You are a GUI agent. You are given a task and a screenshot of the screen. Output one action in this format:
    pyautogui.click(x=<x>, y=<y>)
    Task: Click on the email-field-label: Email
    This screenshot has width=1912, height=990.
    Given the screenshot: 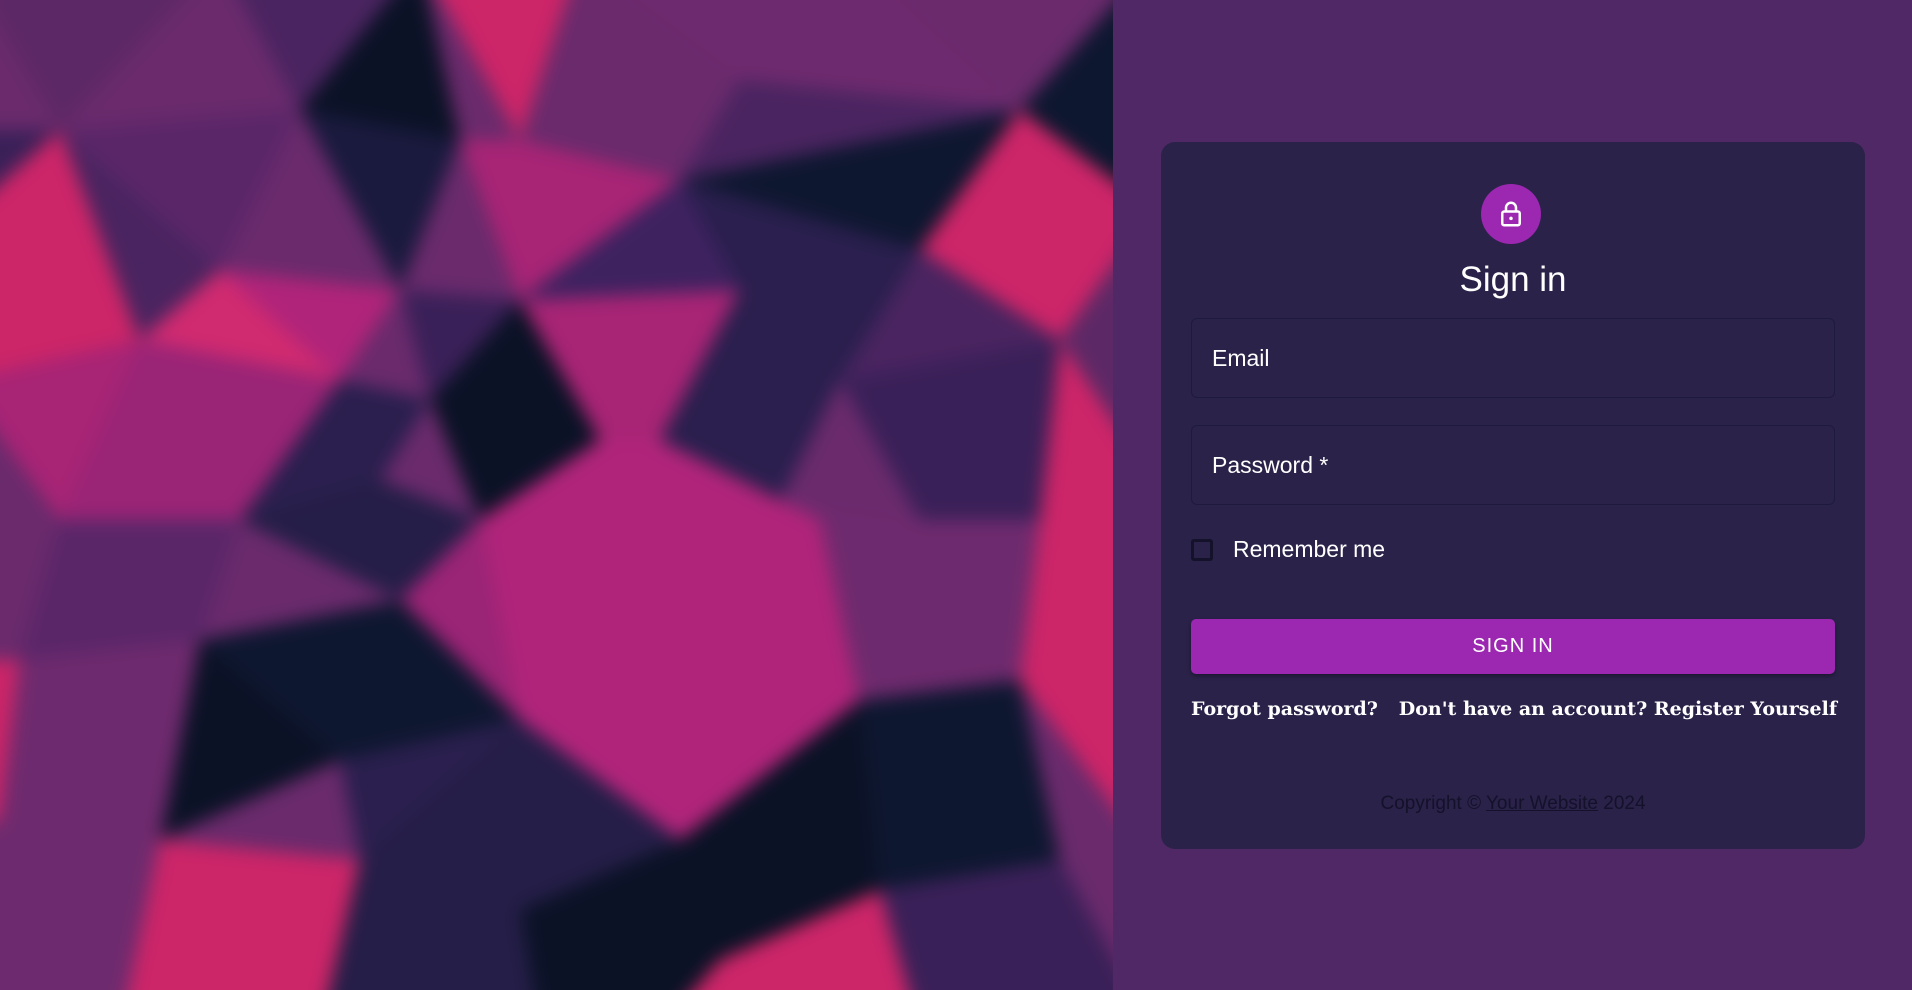 What is the action you would take?
    pyautogui.click(x=1241, y=358)
    